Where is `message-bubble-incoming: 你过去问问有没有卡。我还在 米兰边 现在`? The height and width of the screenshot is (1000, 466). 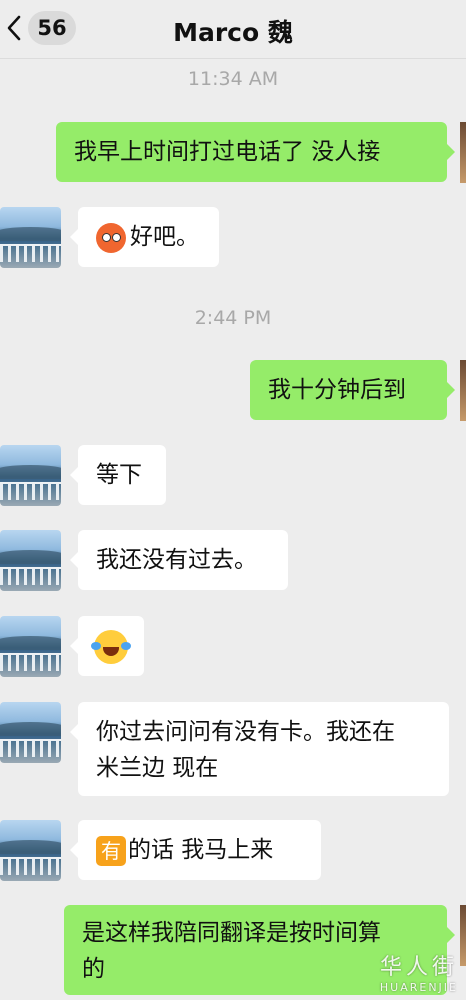 message-bubble-incoming: 你过去问问有没有卡。我还在 米兰边 现在 is located at coordinates (259, 749).